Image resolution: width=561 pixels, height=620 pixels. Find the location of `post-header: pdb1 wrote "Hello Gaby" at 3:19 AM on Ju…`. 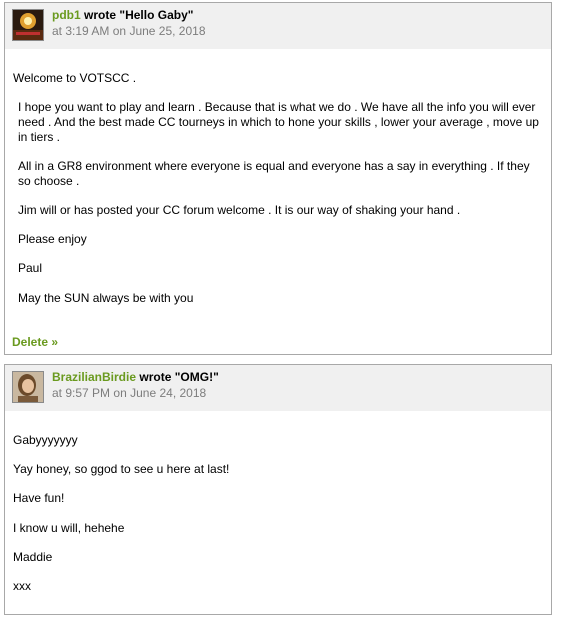

post-header: pdb1 wrote "Hello Gaby" at 3:19 AM on Ju… is located at coordinates (278, 26).